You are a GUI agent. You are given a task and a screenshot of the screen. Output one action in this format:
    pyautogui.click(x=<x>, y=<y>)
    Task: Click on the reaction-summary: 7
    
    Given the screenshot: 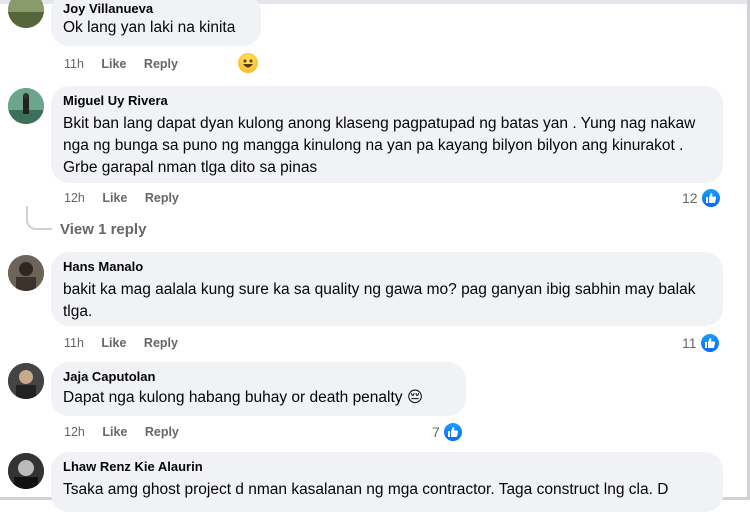 What is the action you would take?
    pyautogui.click(x=448, y=432)
    